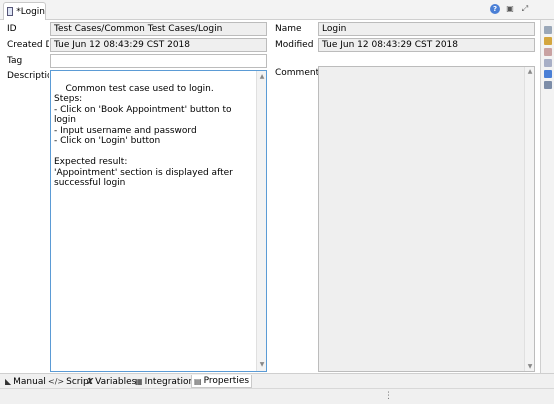 This screenshot has height=404, width=554. I want to click on restore-icon: ▣, so click(510, 9).